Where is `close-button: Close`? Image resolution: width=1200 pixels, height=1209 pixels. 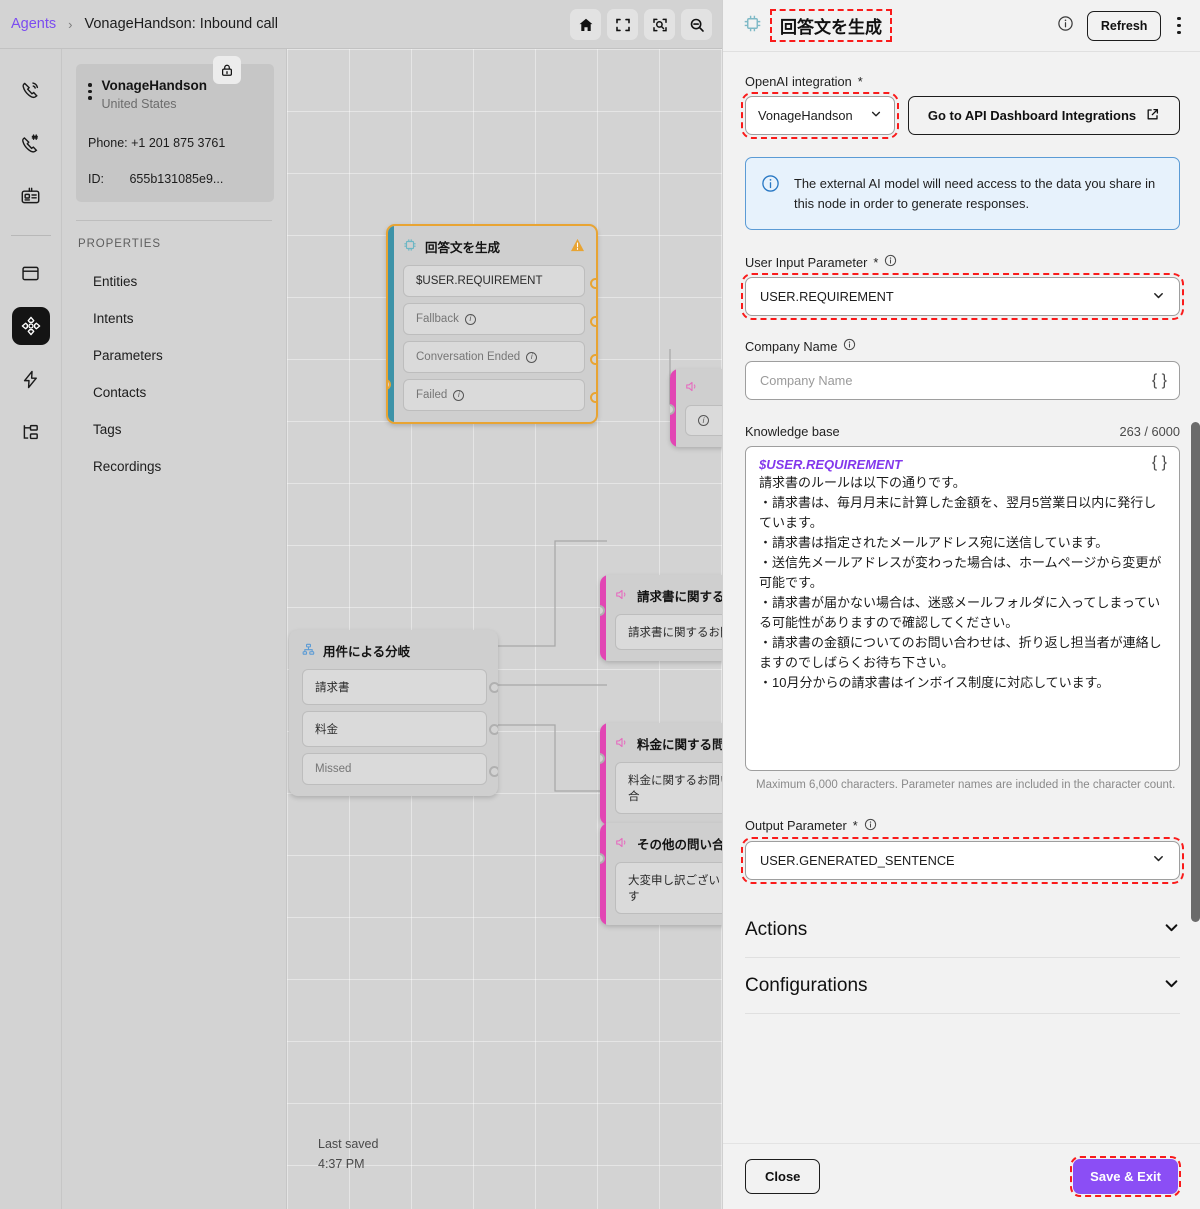 close-button: Close is located at coordinates (783, 1176).